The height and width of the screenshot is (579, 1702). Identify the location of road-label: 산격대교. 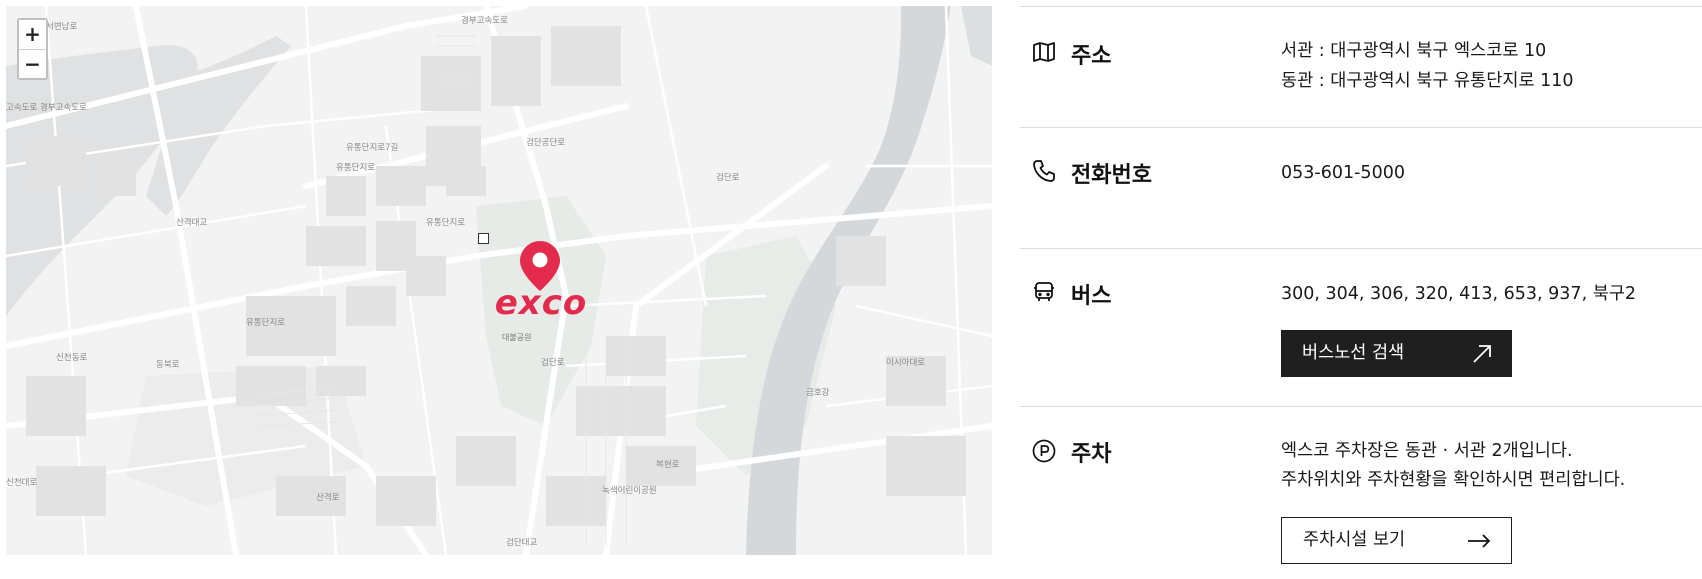
(192, 223).